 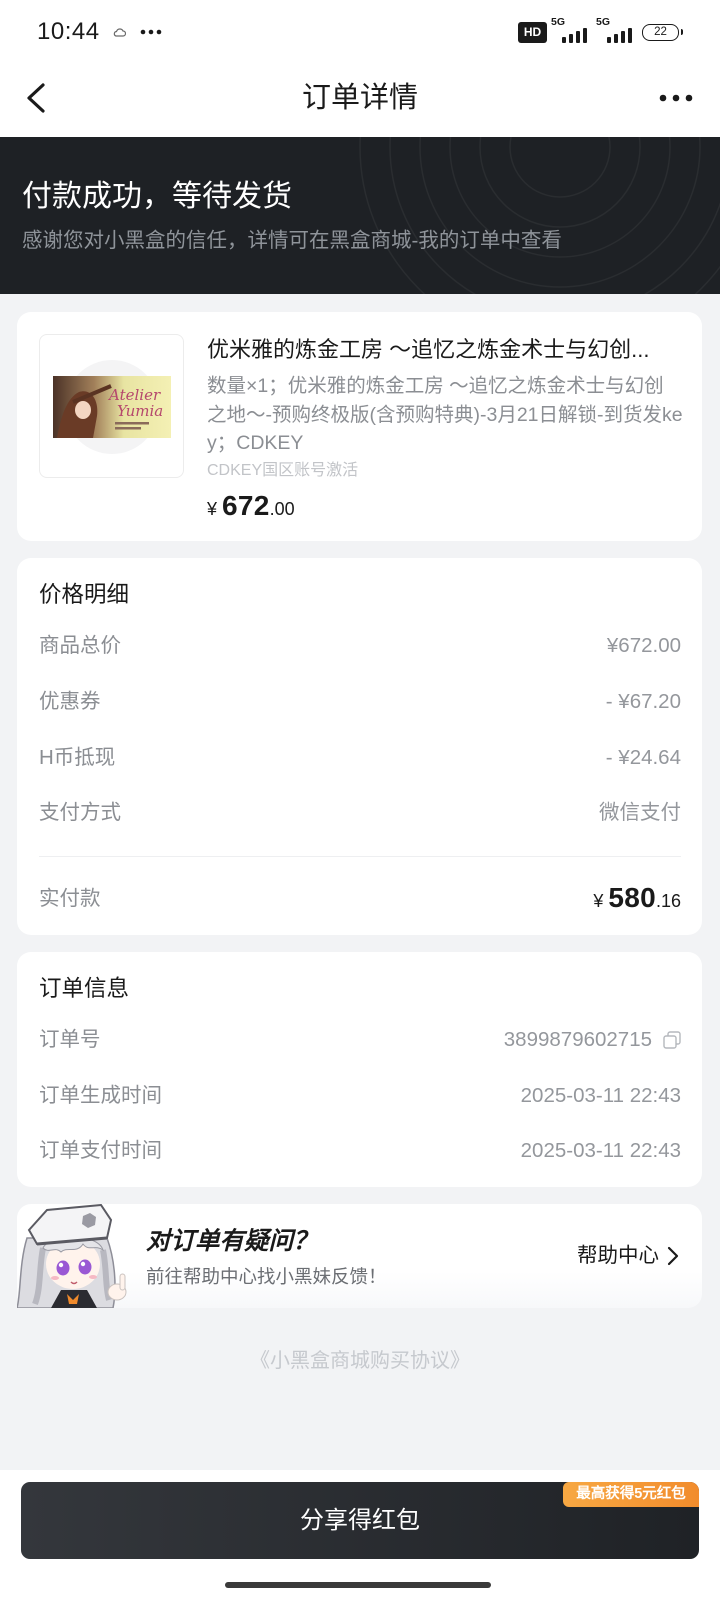 I want to click on product-cover-art: Atelier Yumia, so click(x=112, y=407).